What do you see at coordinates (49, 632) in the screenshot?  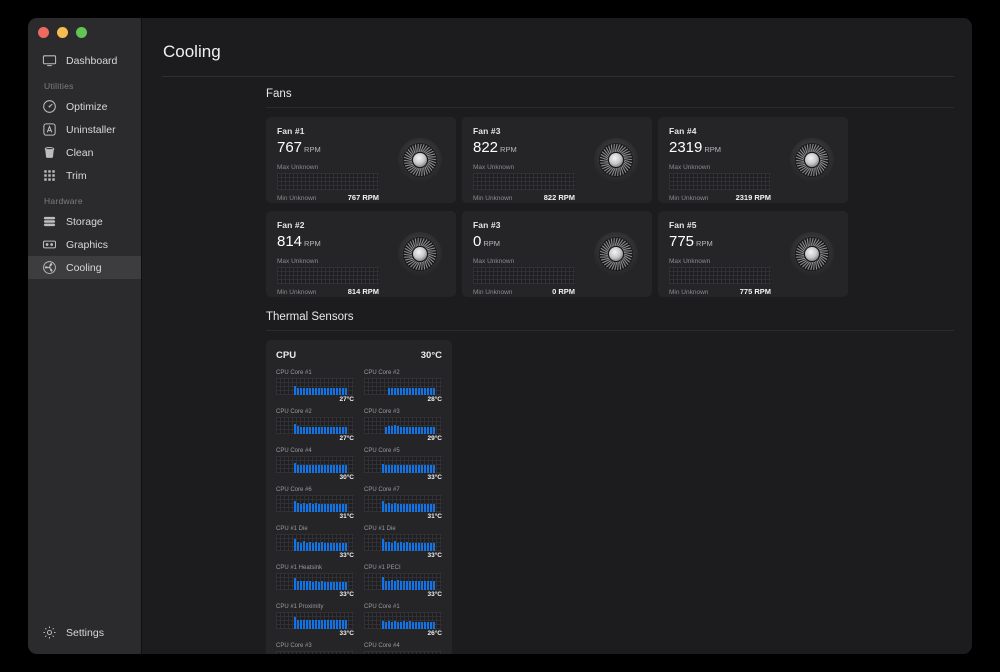 I see `gear-icon` at bounding box center [49, 632].